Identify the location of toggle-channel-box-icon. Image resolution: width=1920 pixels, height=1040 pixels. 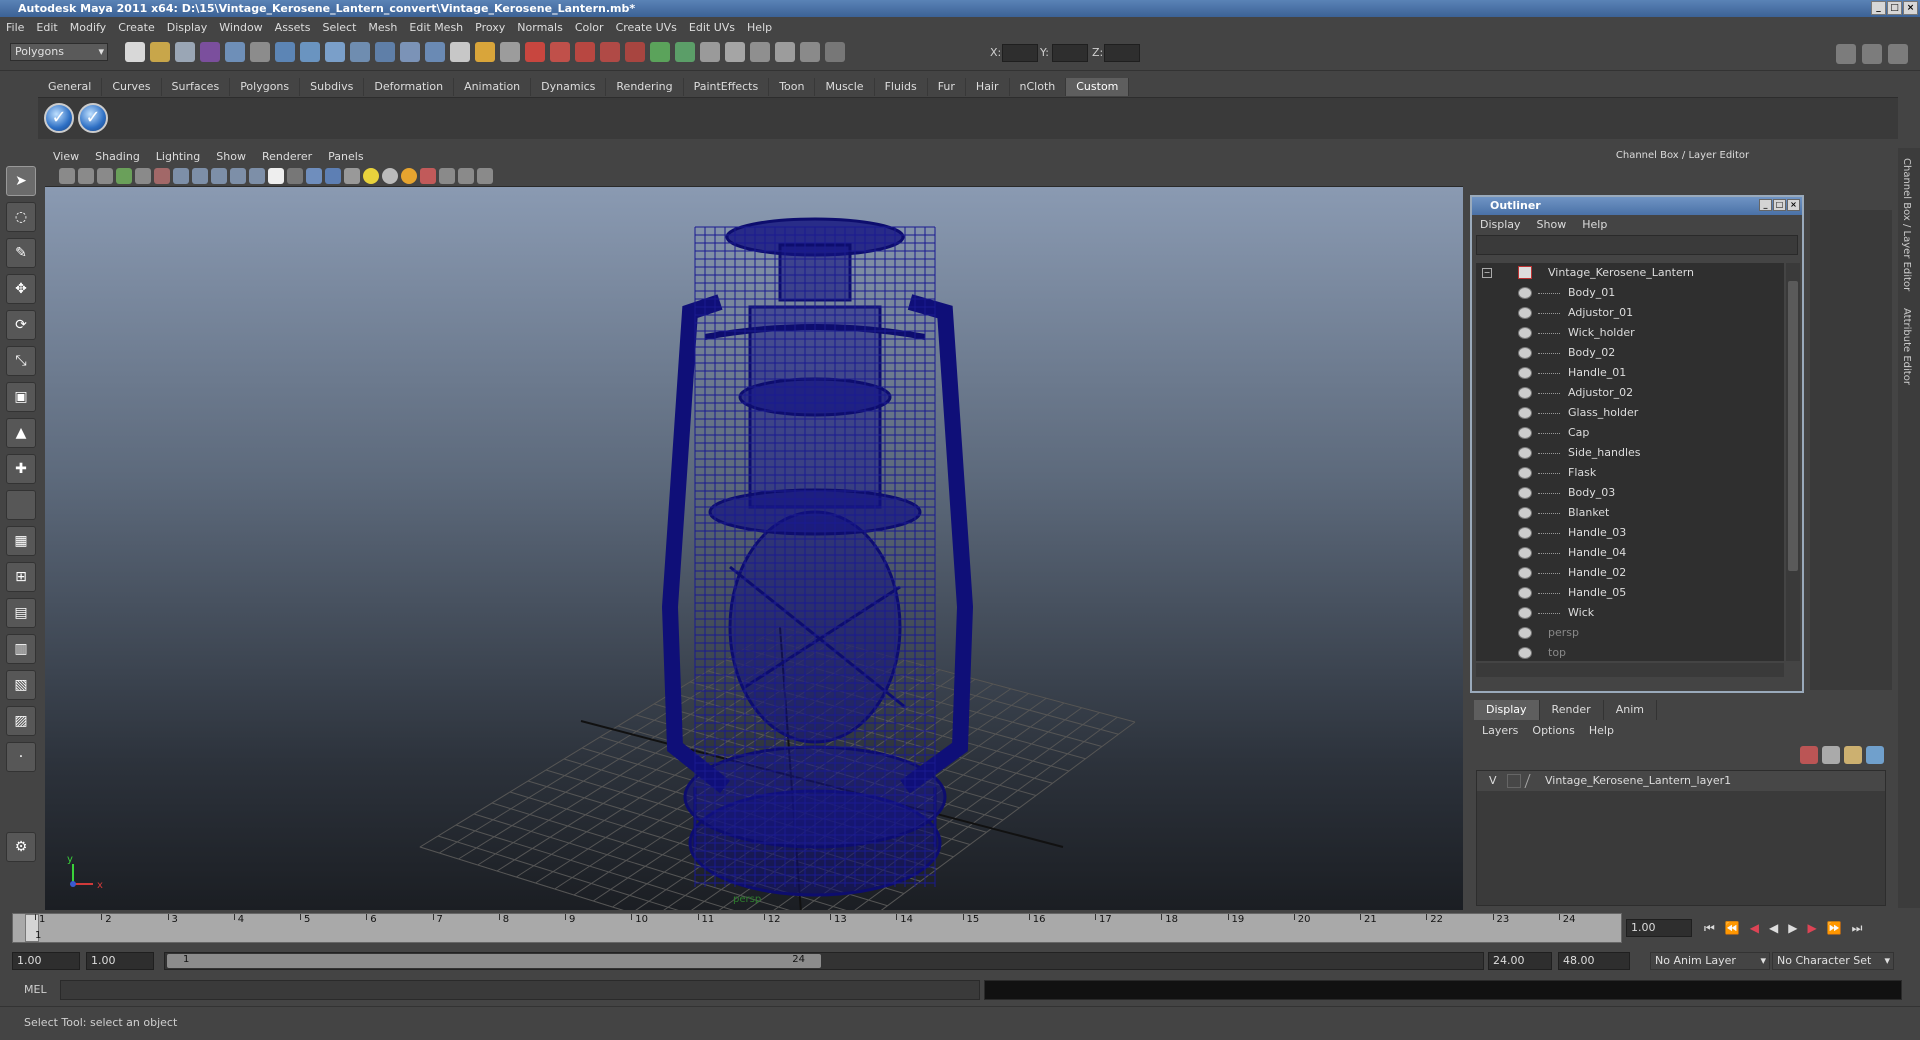
(1898, 54).